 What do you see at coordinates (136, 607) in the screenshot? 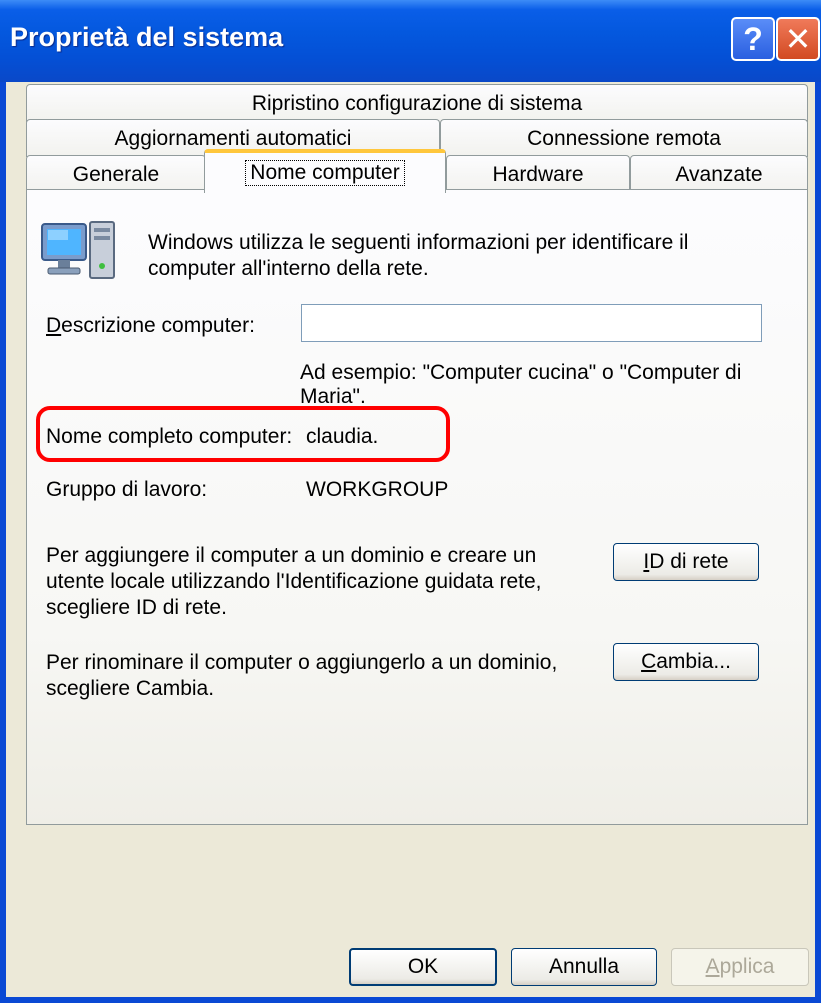
I see `network-id-text-line3: scegliere ID di rete.` at bounding box center [136, 607].